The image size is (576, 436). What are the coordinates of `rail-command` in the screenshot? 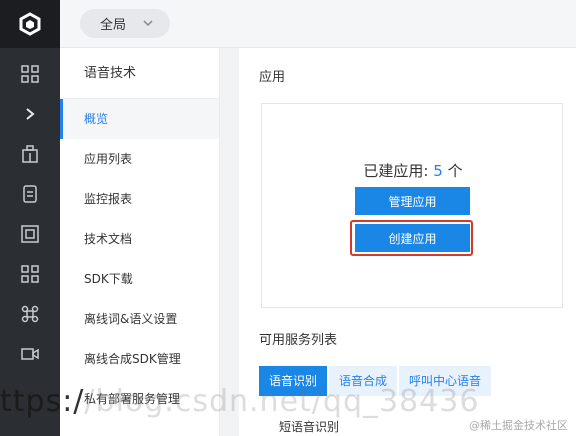 It's located at (30, 314).